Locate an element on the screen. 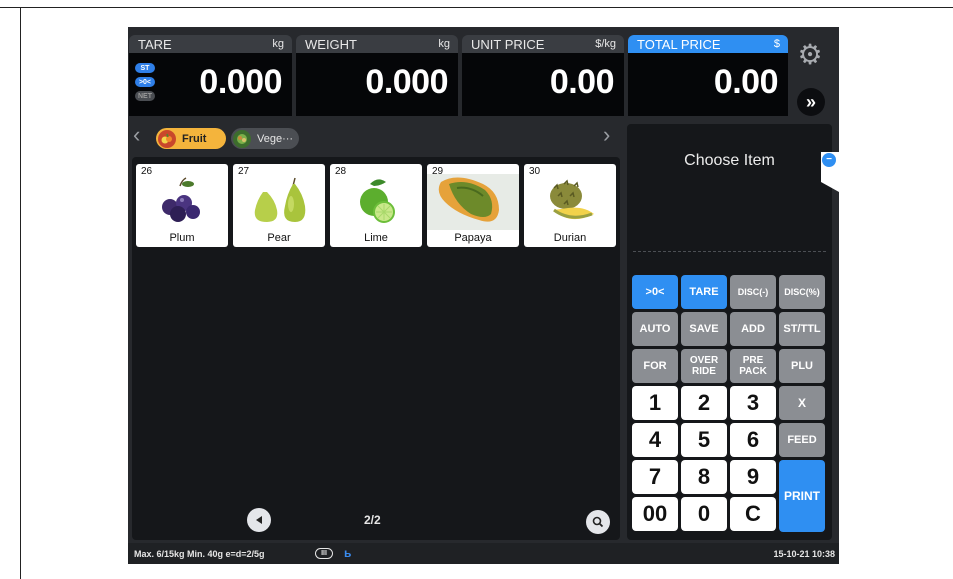 This screenshot has height=579, width=953. auto-key: AUTO is located at coordinates (655, 329).